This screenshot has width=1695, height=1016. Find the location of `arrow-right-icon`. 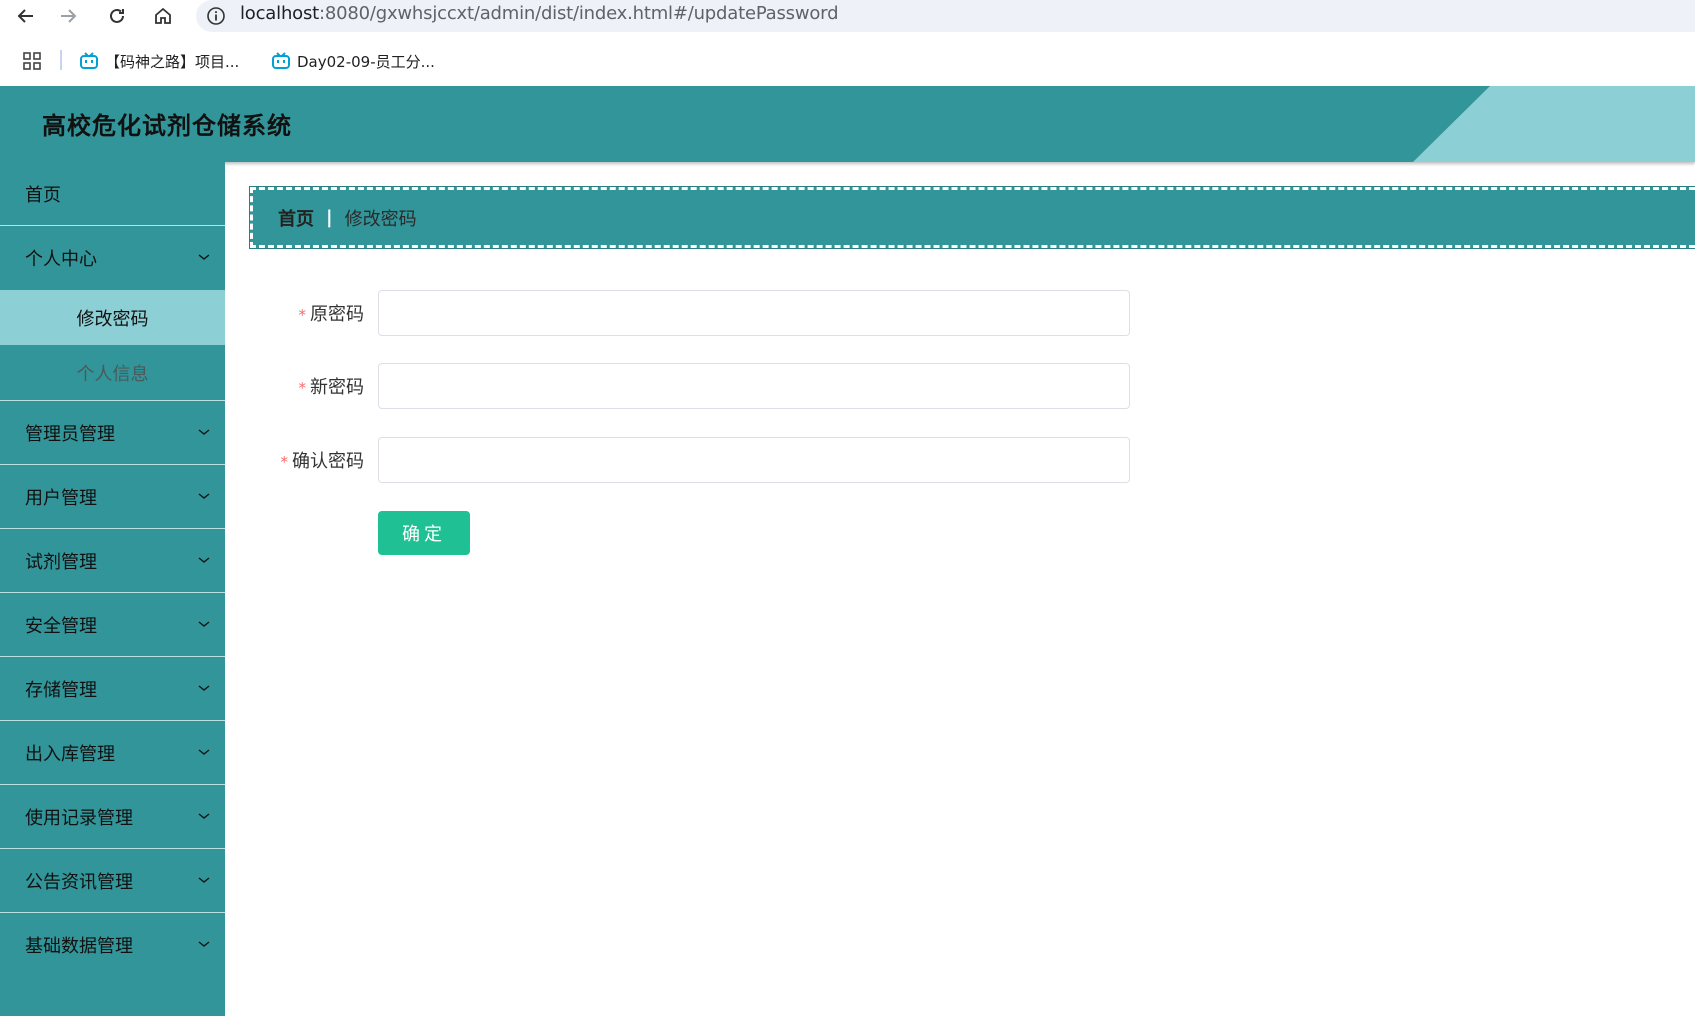

arrow-right-icon is located at coordinates (69, 16).